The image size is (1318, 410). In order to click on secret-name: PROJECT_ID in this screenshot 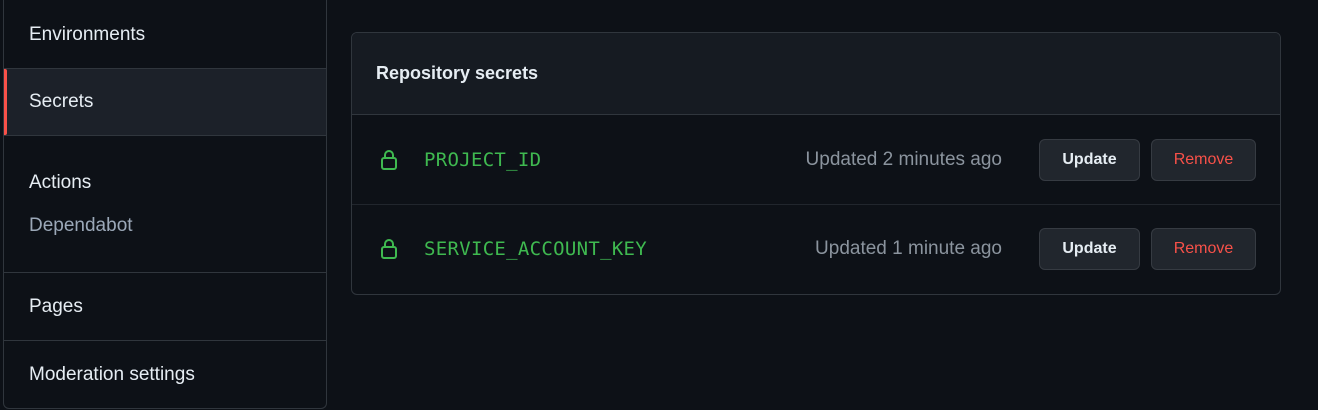, I will do `click(483, 159)`.